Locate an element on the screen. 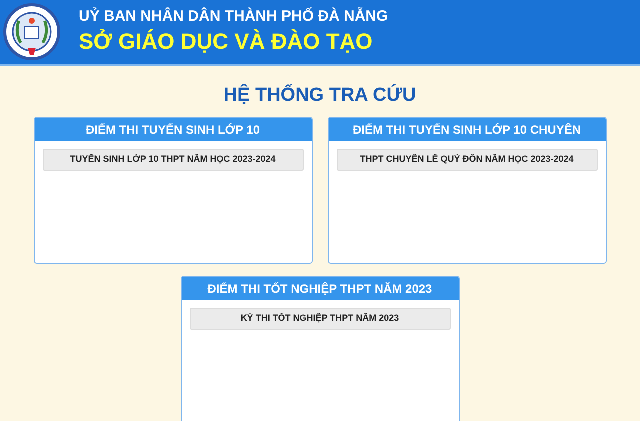 This screenshot has height=421, width=640. panel-header: ĐIỂM THI TUYỂN SINH LỚP 10 is located at coordinates (173, 129).